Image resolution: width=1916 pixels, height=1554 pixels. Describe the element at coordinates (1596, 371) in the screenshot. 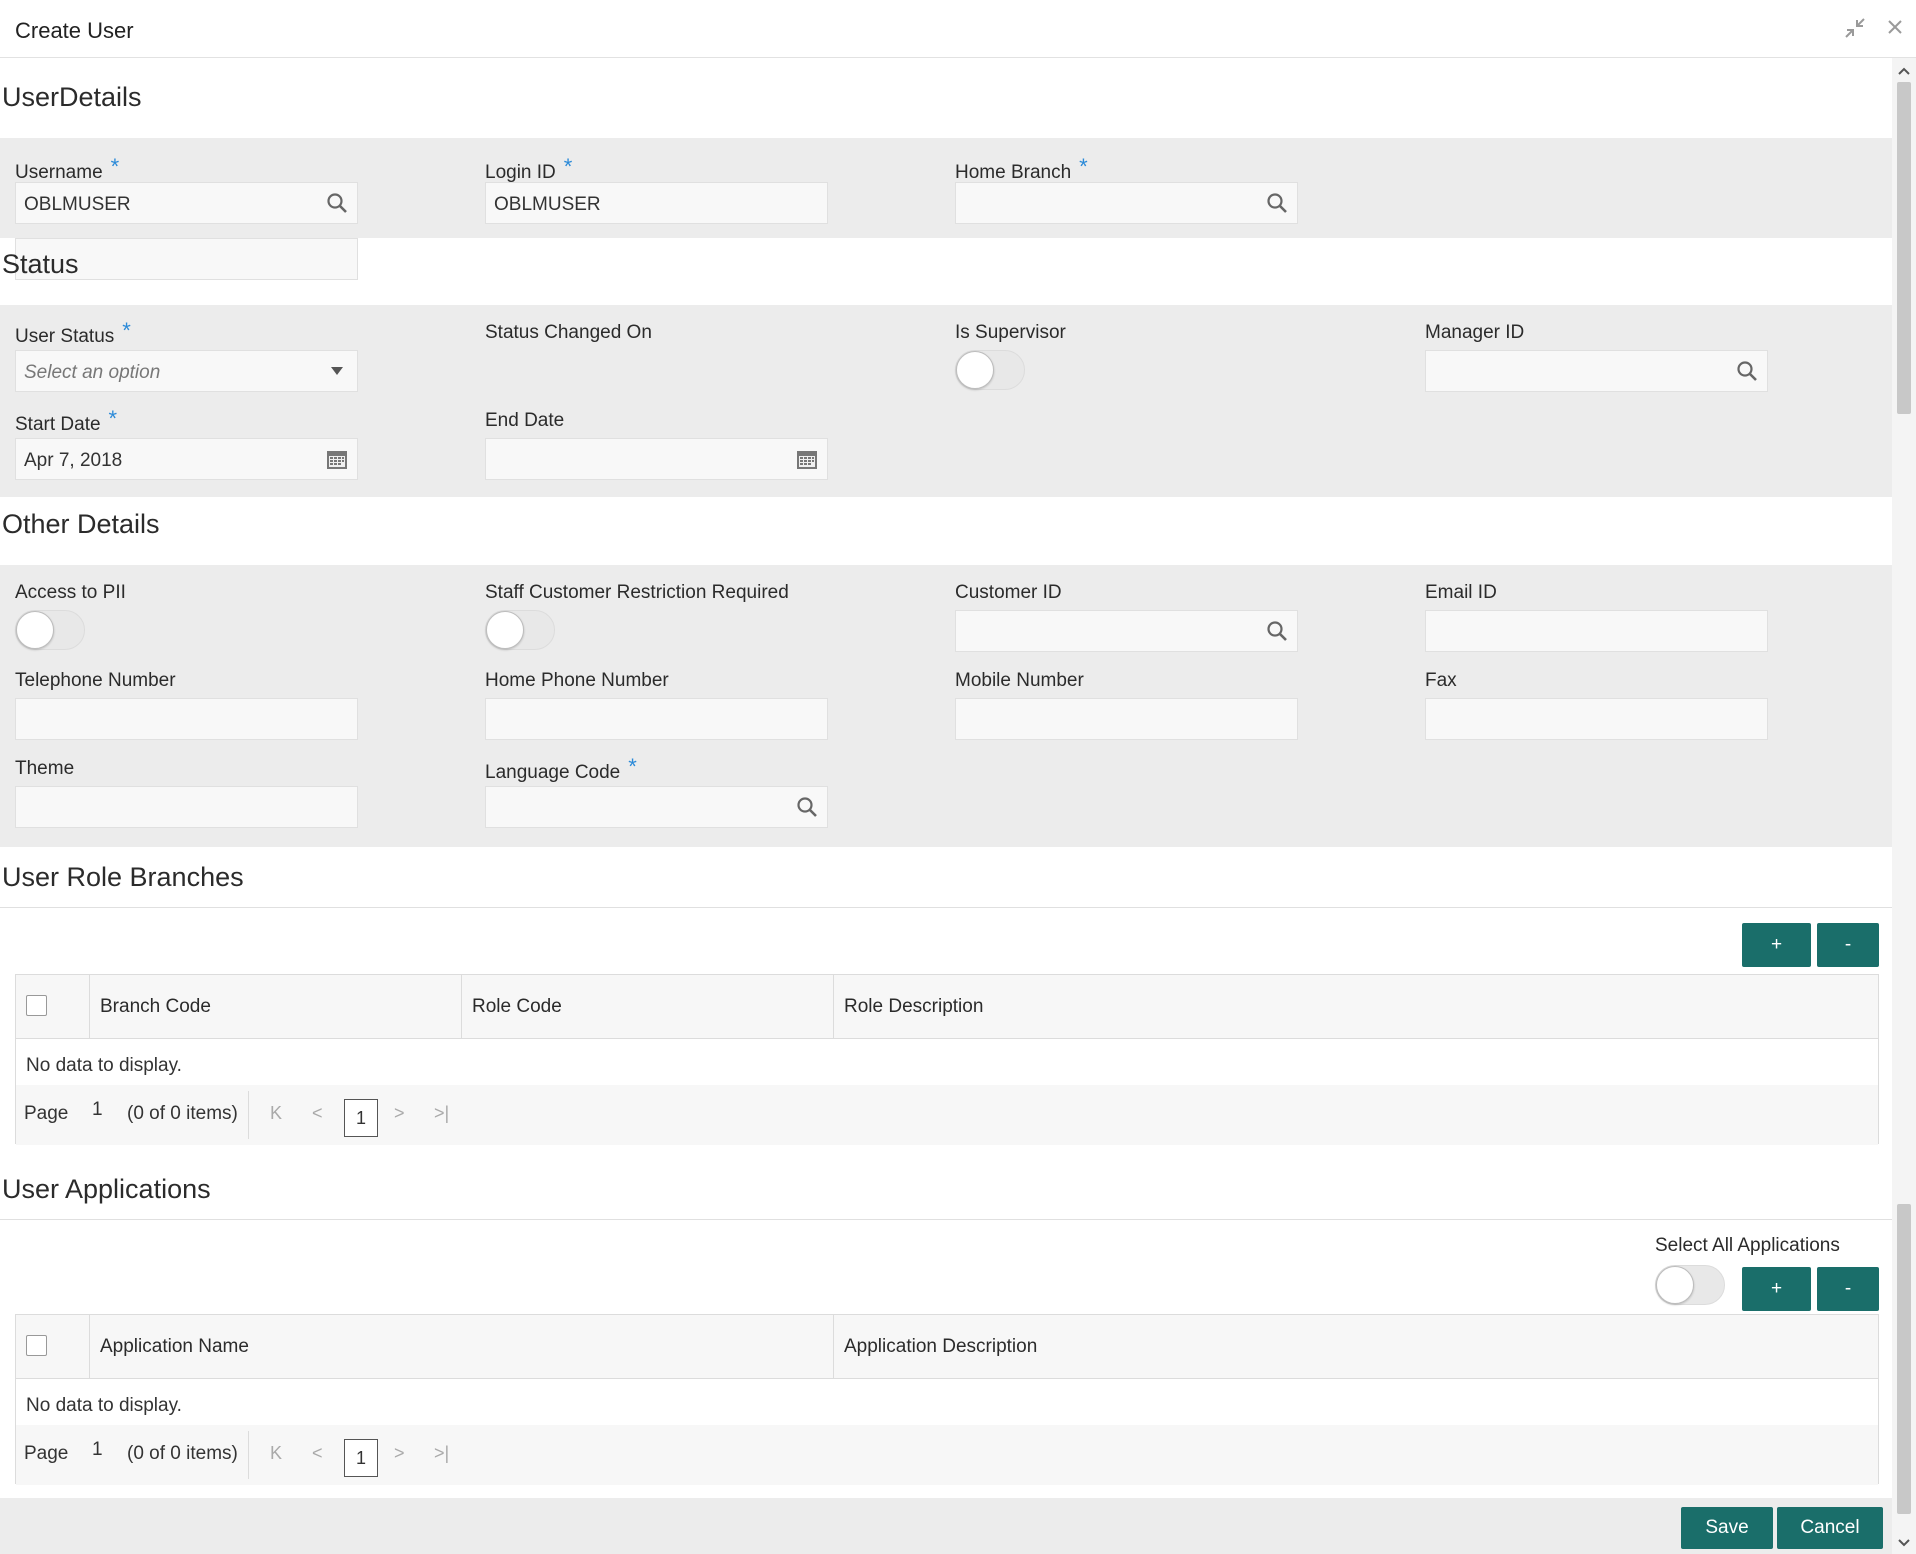

I see `manager-id-field` at that location.